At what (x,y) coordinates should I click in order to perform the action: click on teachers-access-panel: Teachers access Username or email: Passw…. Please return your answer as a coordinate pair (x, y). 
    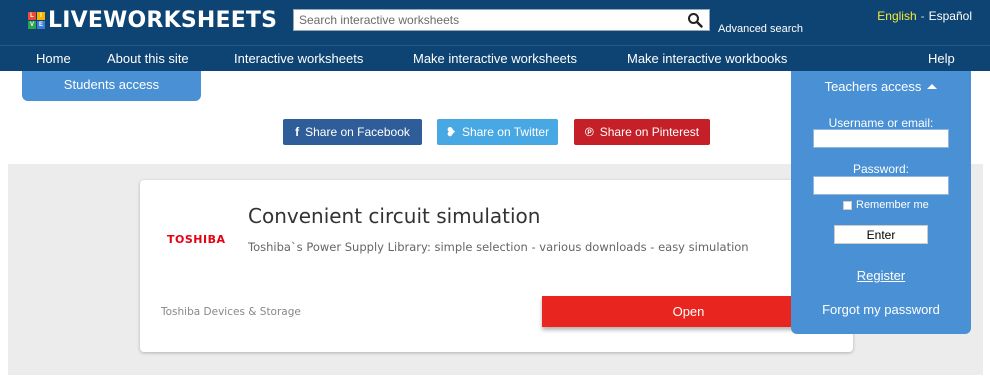
    Looking at the image, I should click on (881, 202).